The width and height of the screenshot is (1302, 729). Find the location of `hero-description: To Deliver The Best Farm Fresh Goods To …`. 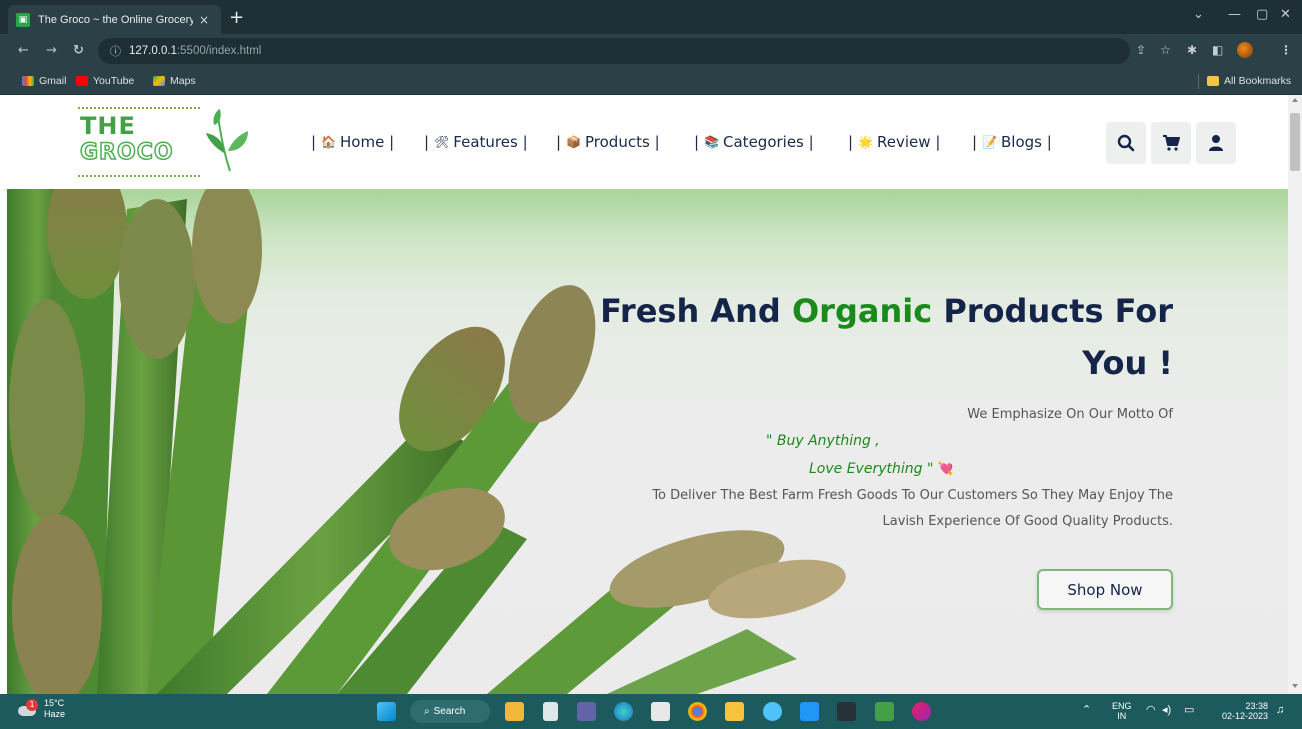

hero-description: To Deliver The Best Farm Fresh Goods To … is located at coordinates (912, 508).